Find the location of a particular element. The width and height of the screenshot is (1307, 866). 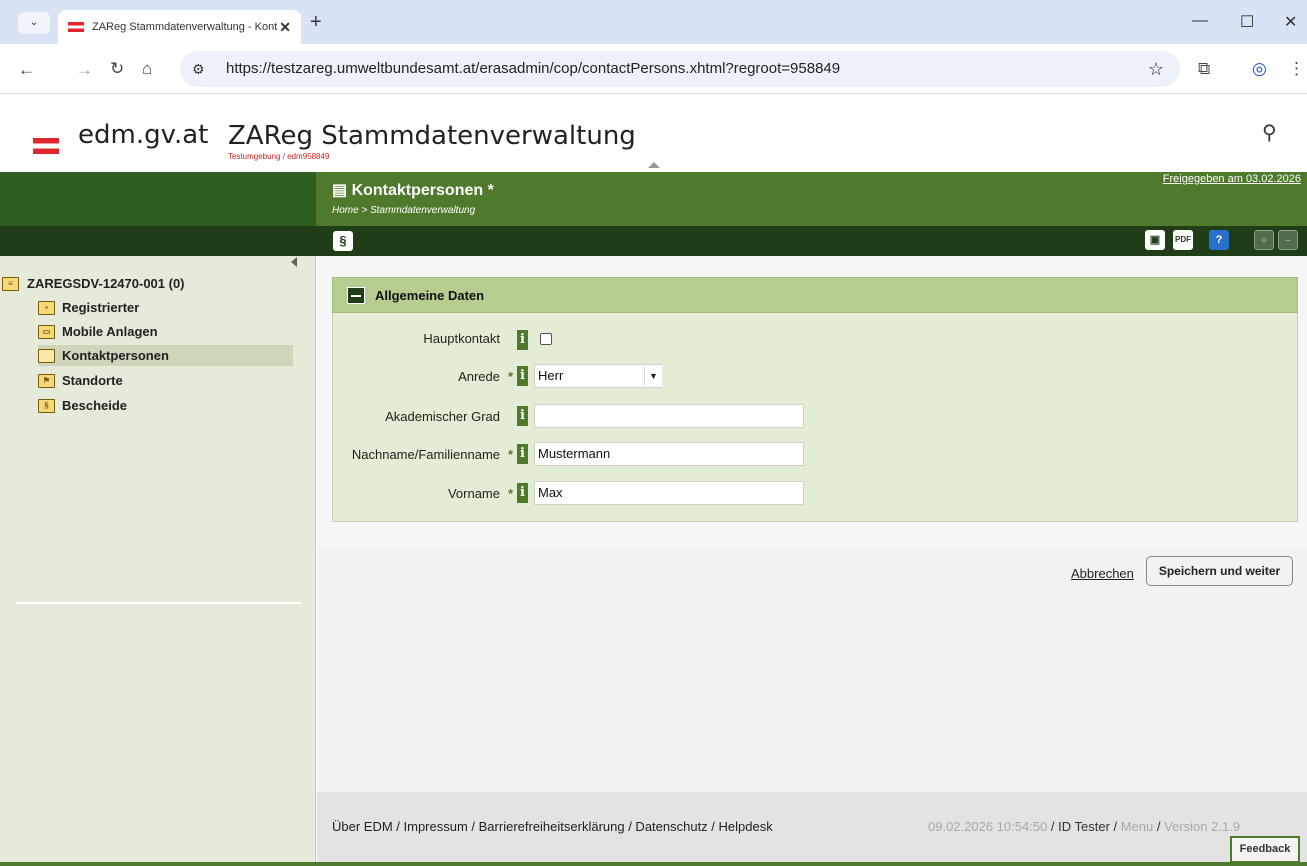

bookmark-star-icon: ☆ is located at coordinates (1156, 69).